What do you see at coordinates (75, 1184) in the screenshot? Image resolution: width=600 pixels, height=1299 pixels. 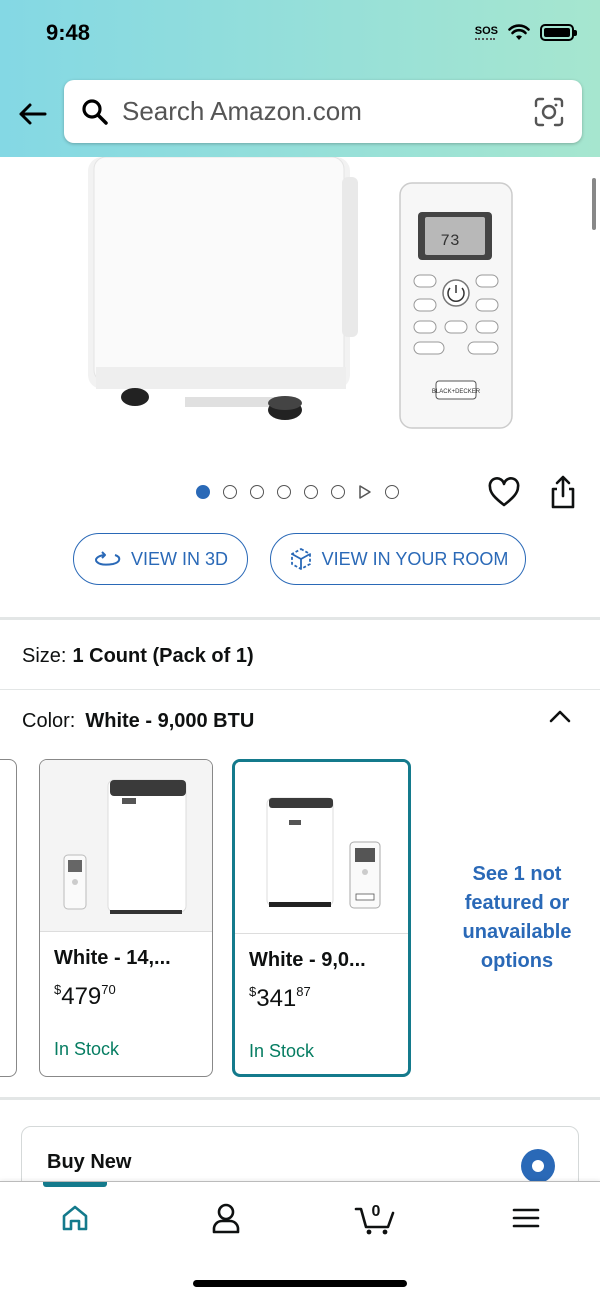 I see `active-tab-indicator` at bounding box center [75, 1184].